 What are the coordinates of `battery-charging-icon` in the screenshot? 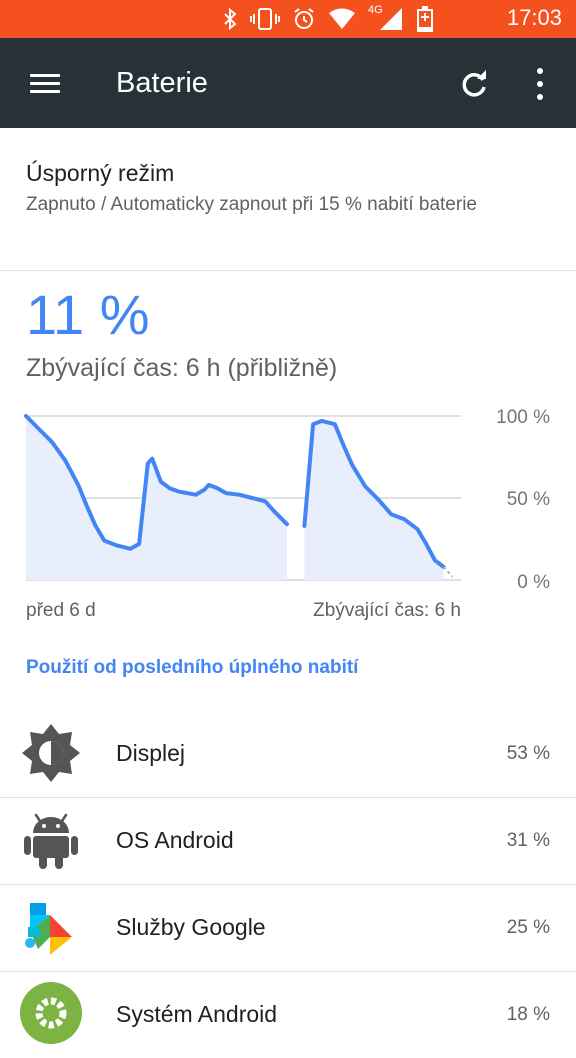 It's located at (425, 19).